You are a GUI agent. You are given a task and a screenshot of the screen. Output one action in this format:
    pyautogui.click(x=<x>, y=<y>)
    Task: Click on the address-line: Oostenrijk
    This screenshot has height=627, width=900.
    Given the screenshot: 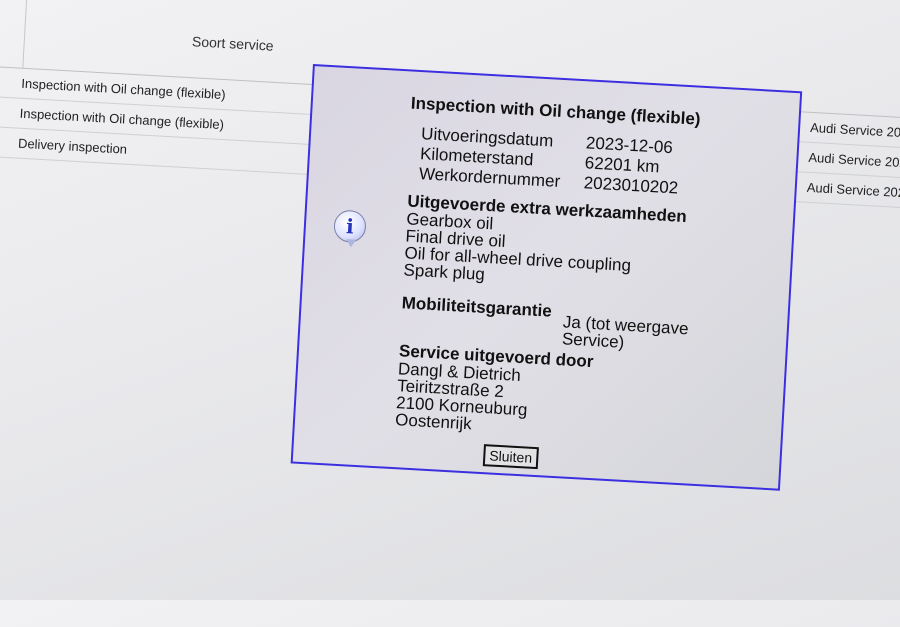 What is the action you would take?
    pyautogui.click(x=433, y=422)
    